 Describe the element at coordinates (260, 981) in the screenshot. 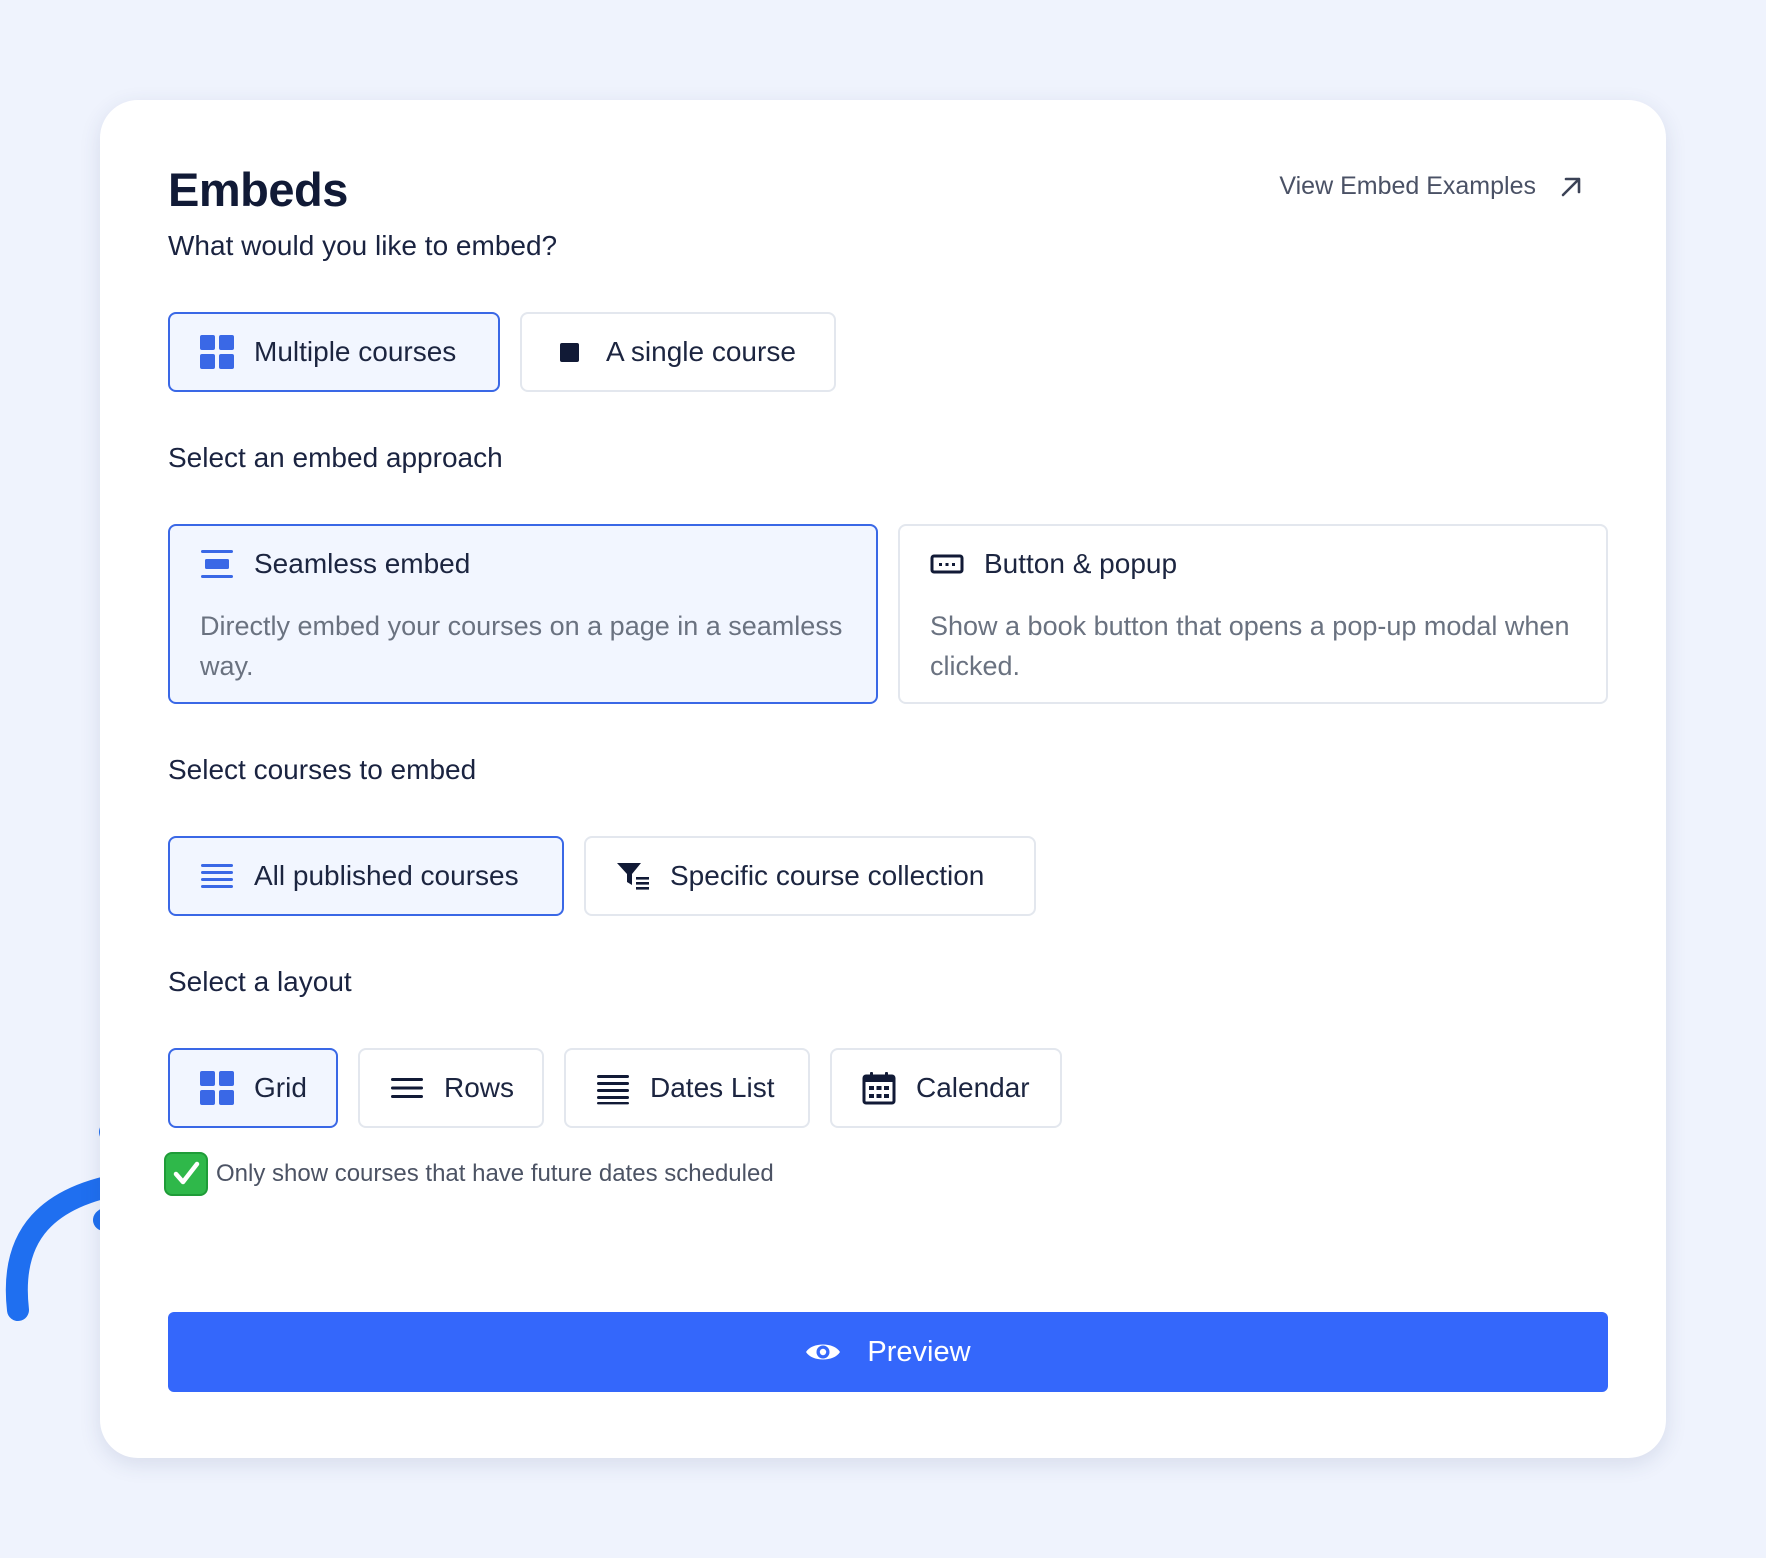

I see `layout-label: Select a layout` at that location.